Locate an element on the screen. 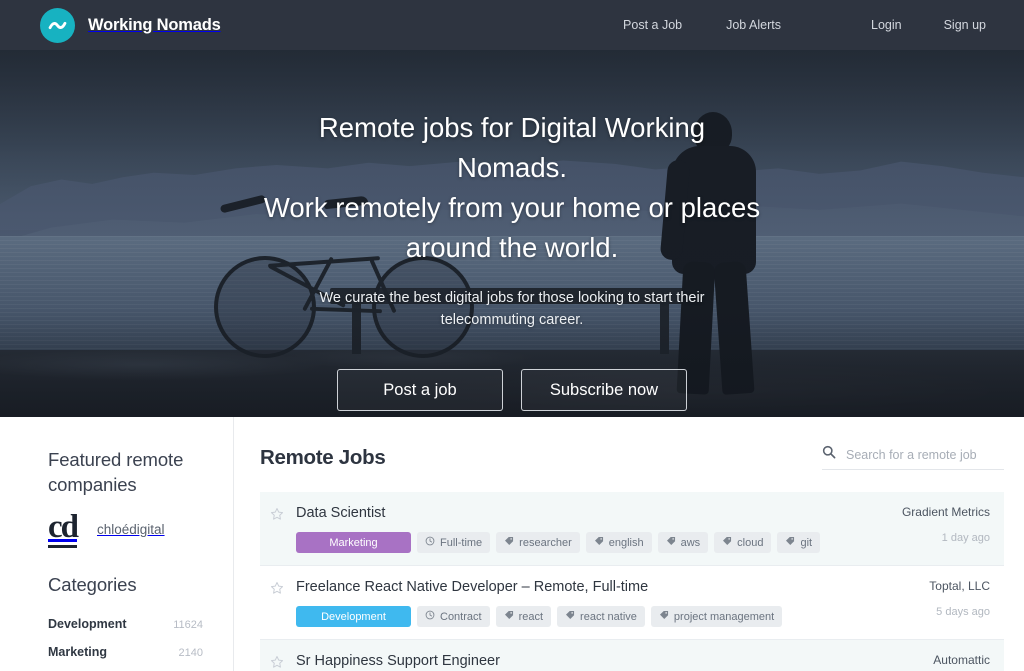 This screenshot has height=671, width=1024. tag-chip: Contract is located at coordinates (453, 616).